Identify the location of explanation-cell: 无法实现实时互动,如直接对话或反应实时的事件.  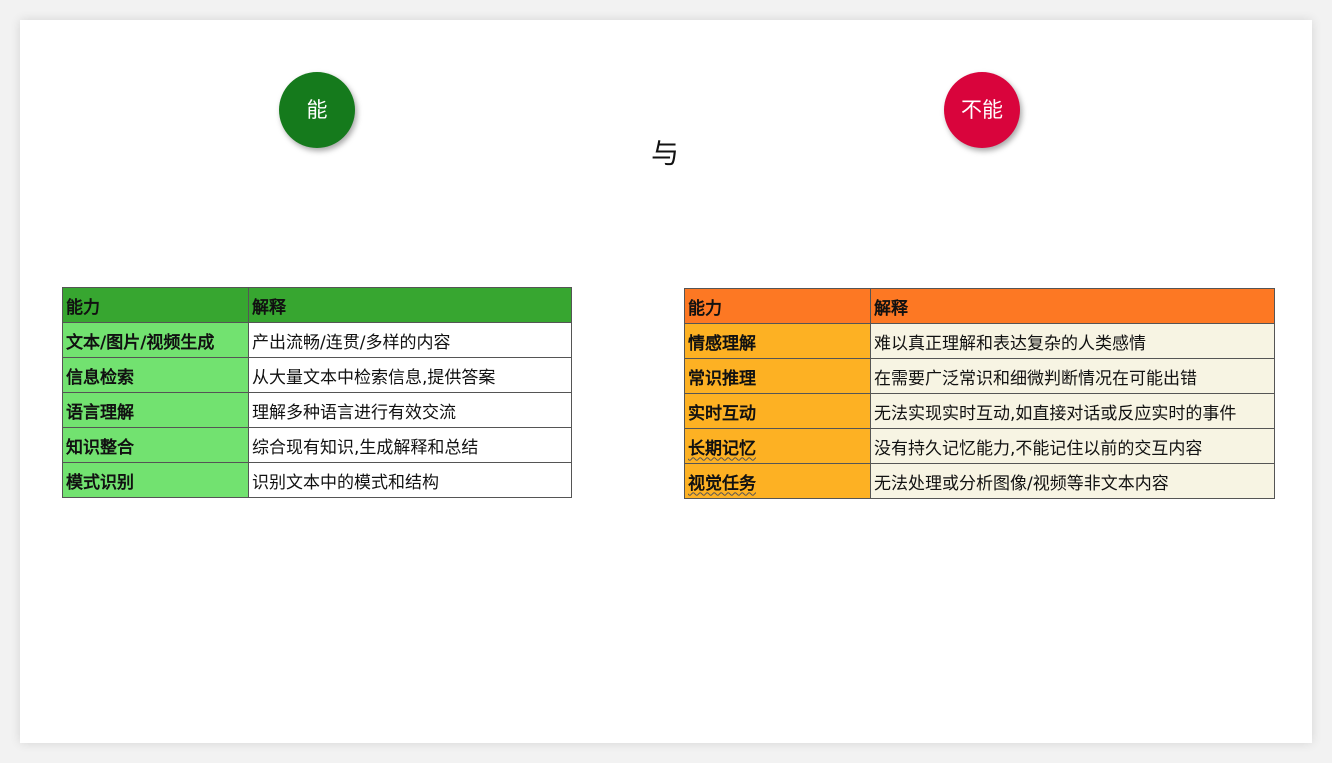
(1072, 411).